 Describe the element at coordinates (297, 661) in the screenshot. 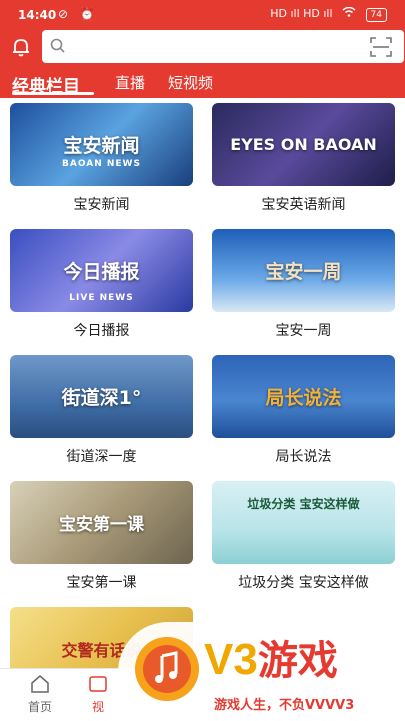

I see `watermark-title-cn: 游戏` at that location.